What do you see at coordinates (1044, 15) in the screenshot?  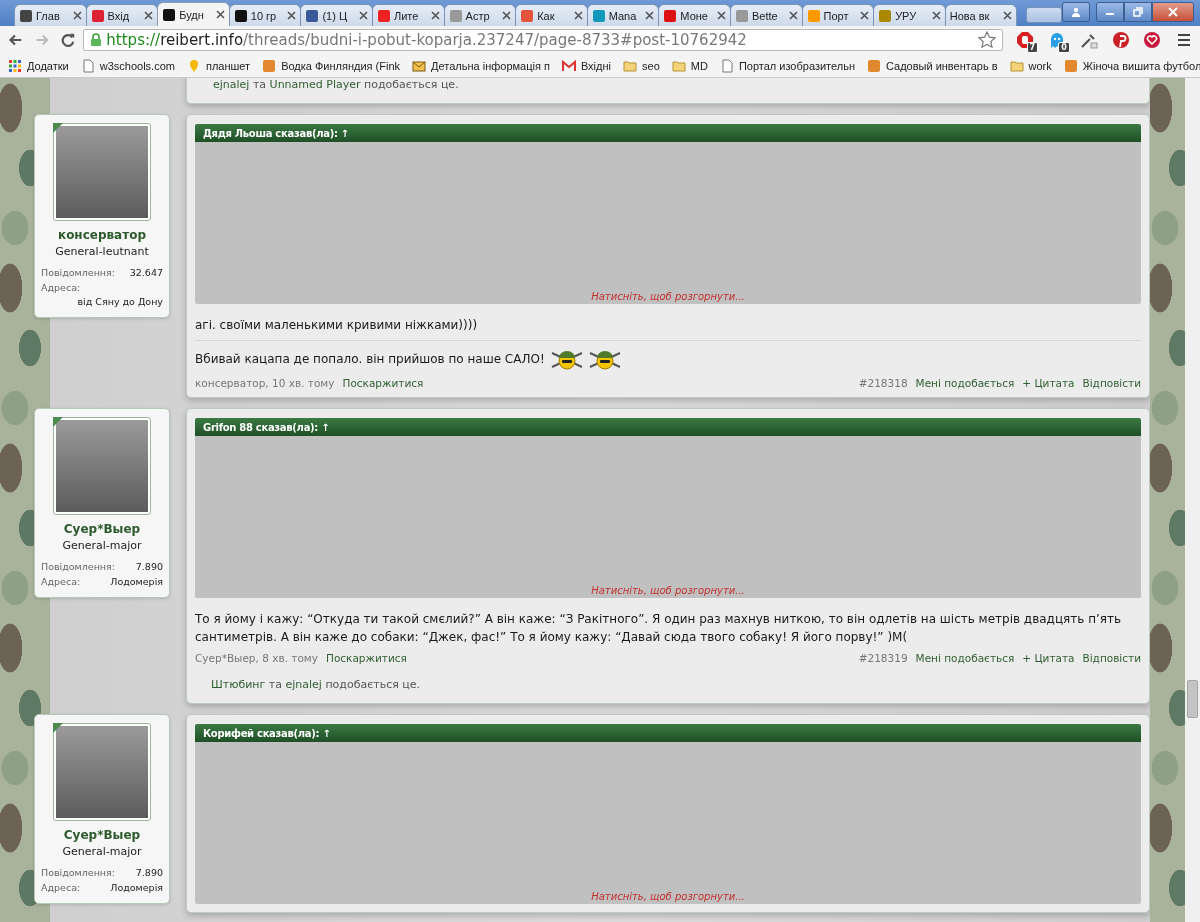 I see `new-tab-button` at bounding box center [1044, 15].